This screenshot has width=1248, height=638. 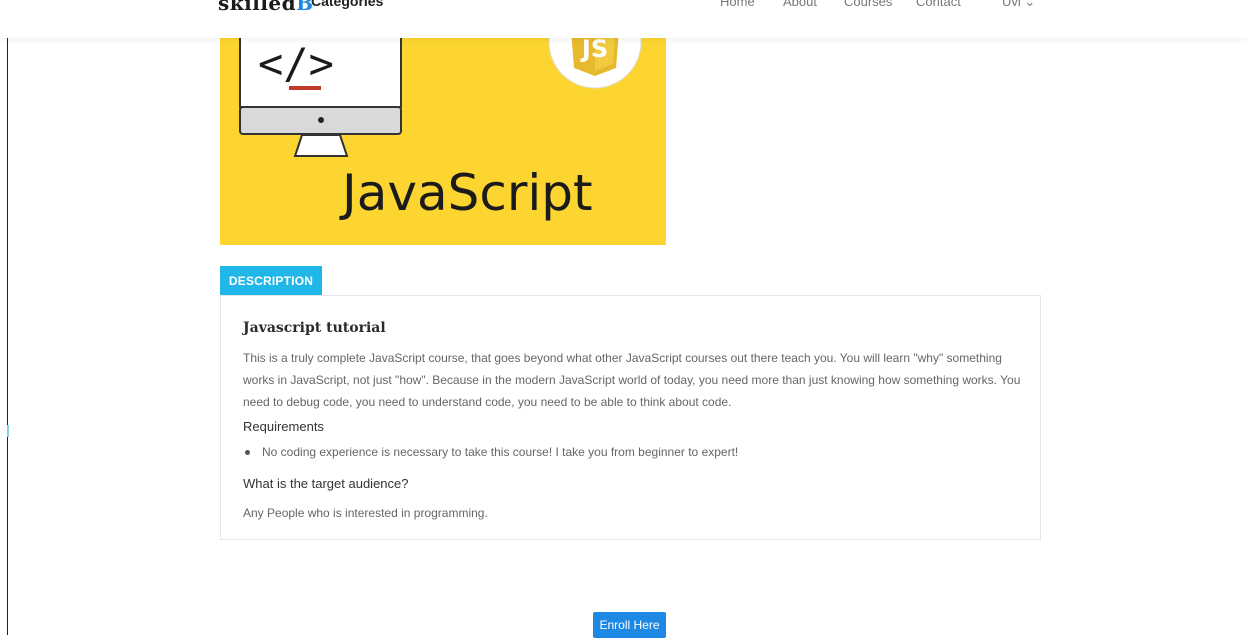 I want to click on categories-menu: Categories, so click(x=347, y=4).